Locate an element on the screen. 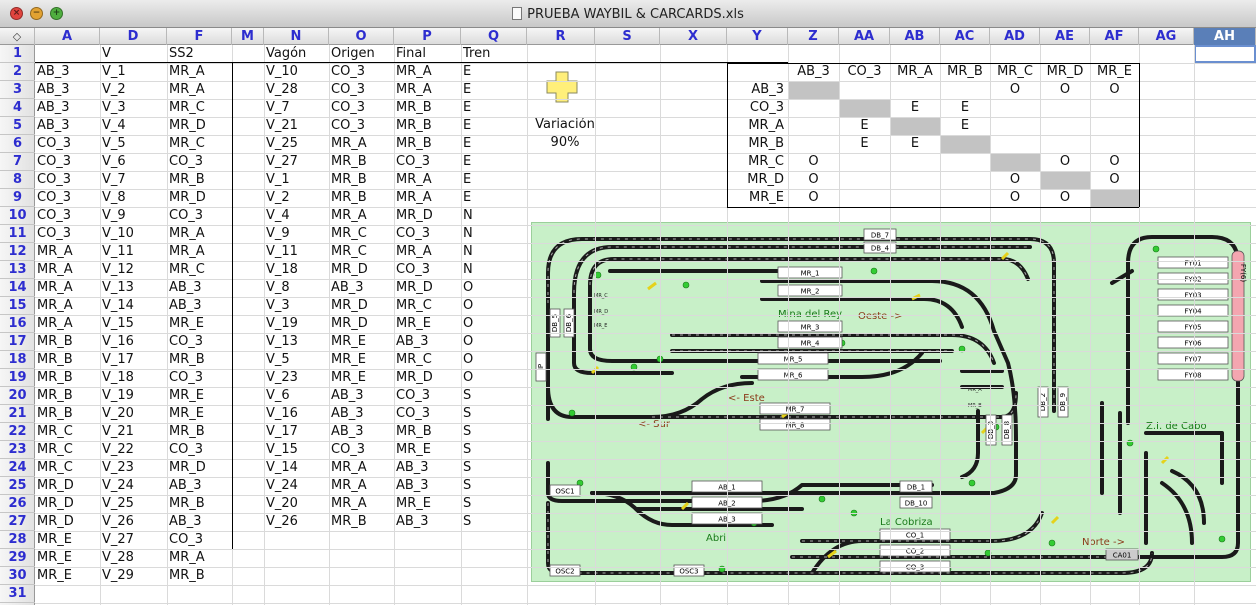  matrix-cell-AE7: O is located at coordinates (1065, 162).